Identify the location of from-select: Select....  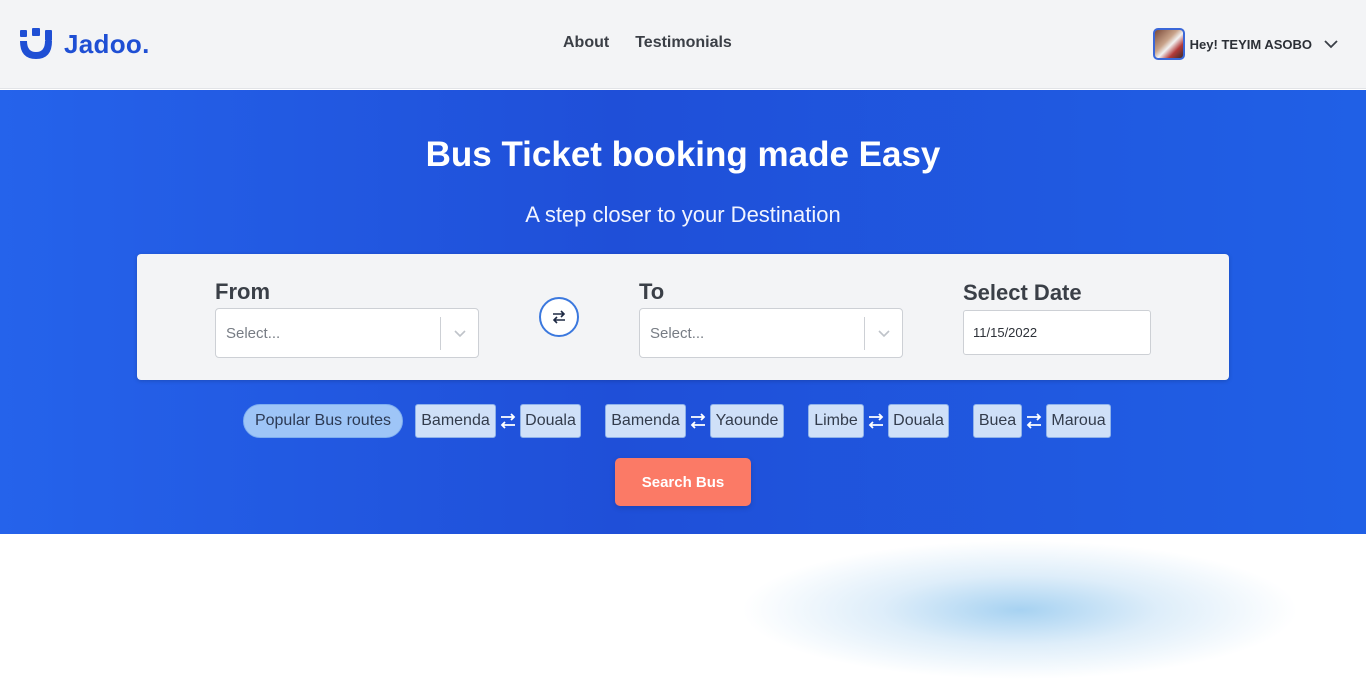
(347, 333).